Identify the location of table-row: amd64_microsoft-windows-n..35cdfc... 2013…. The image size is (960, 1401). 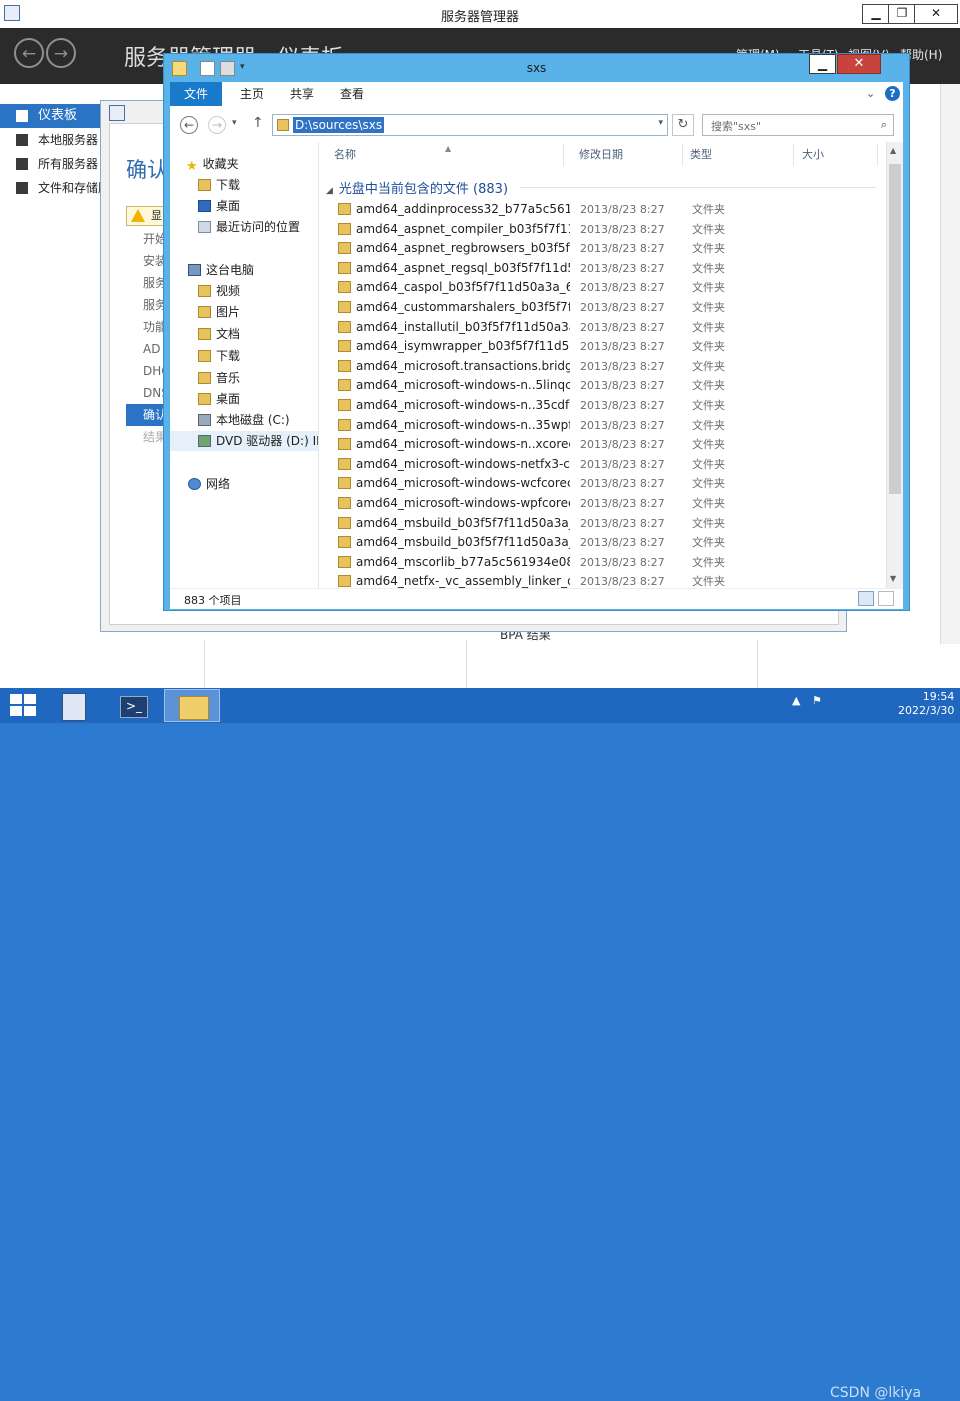
(604, 405).